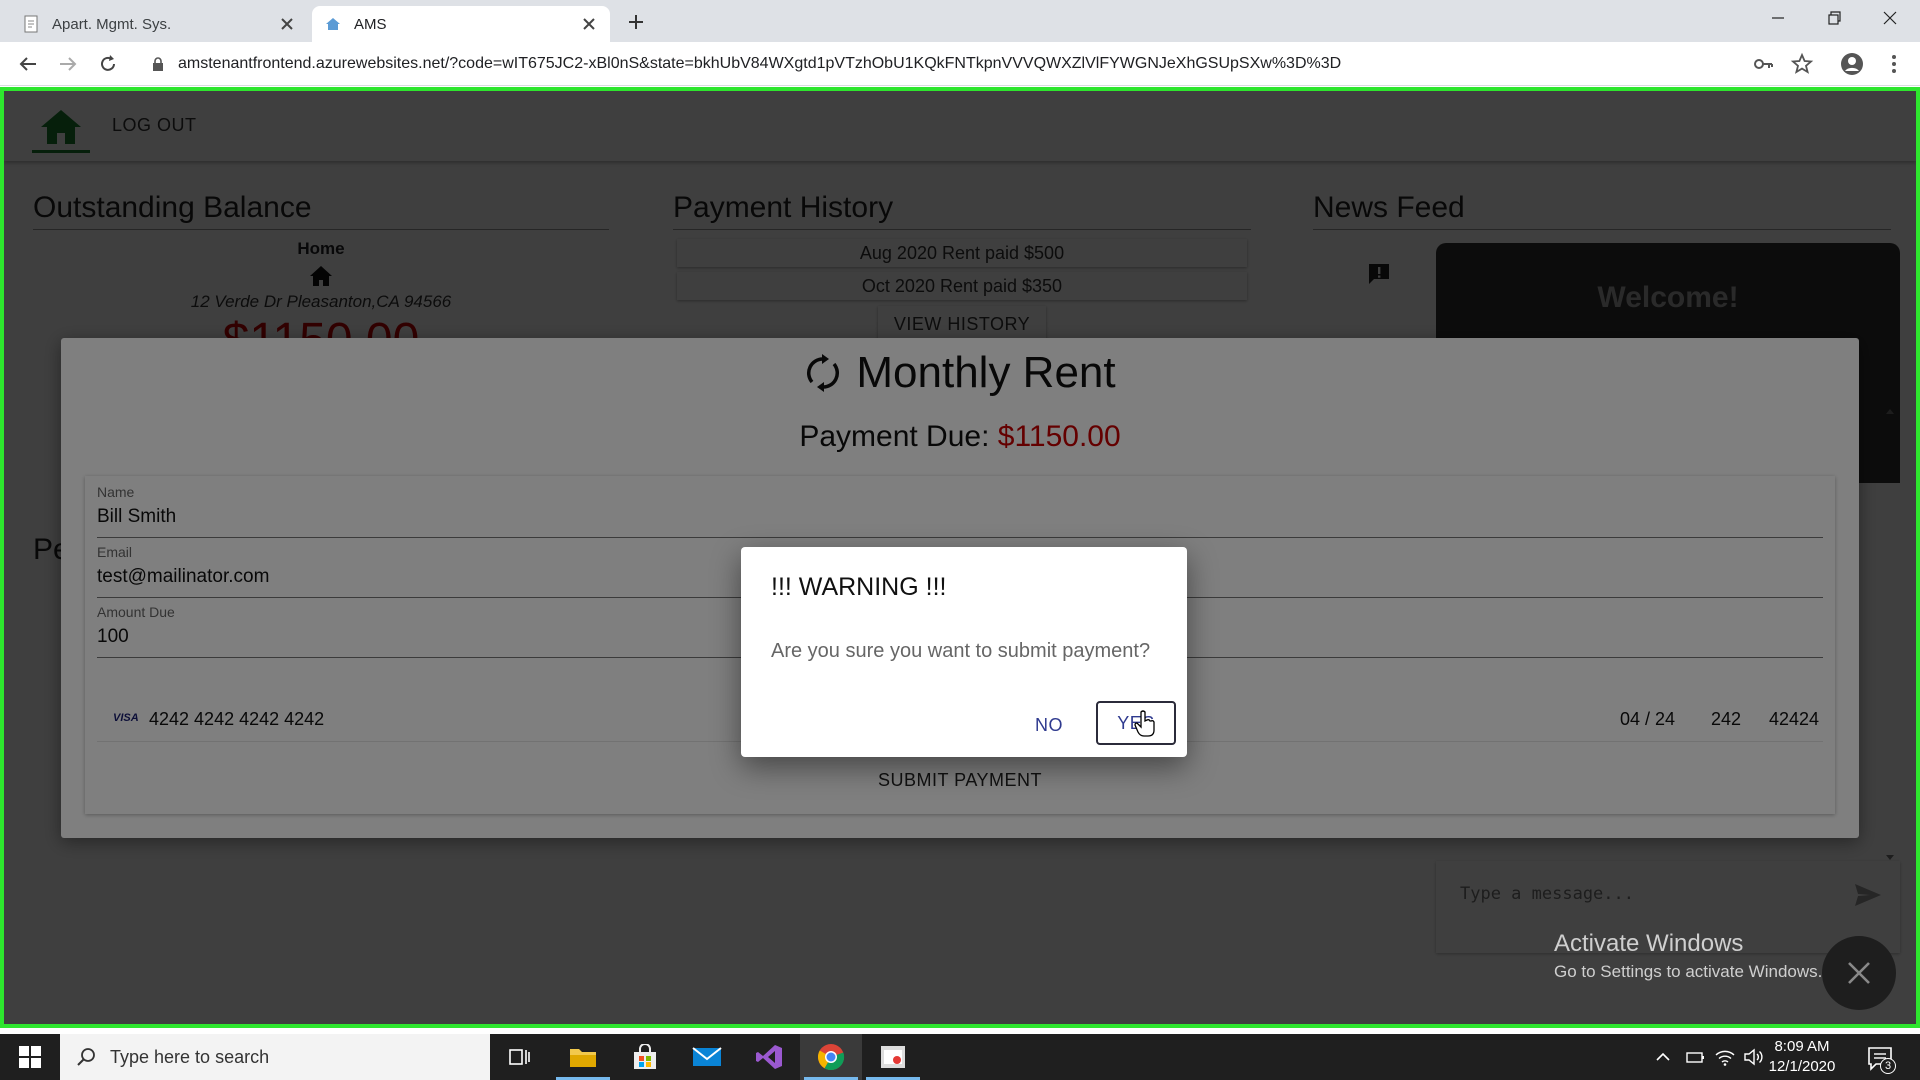  I want to click on task-view-button, so click(519, 1057).